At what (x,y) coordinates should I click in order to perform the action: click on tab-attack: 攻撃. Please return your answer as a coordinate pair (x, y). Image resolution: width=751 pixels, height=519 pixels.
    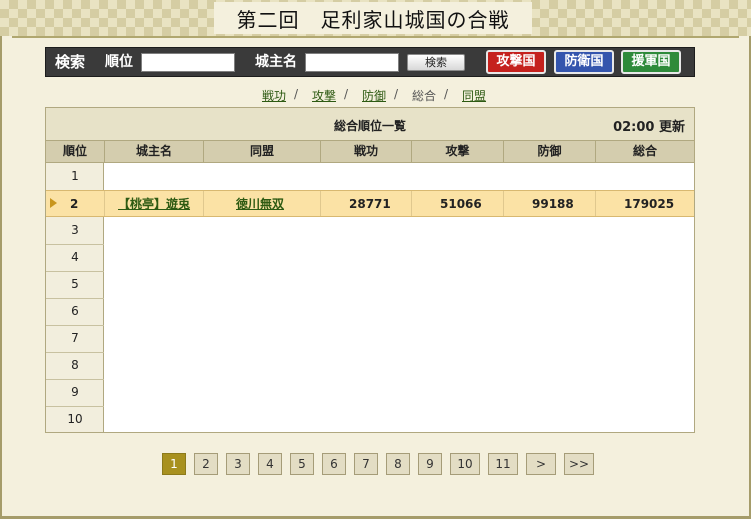
    Looking at the image, I should click on (324, 95).